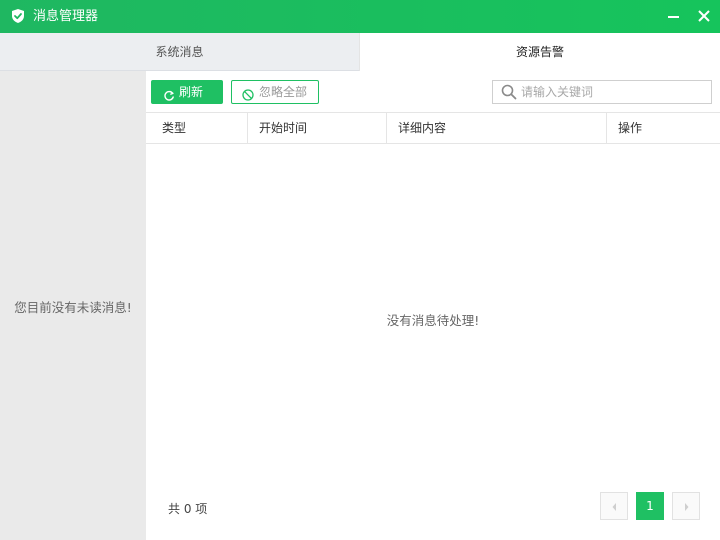 The height and width of the screenshot is (540, 720). What do you see at coordinates (283, 92) in the screenshot?
I see `ignore-all-label: 忽略全部` at bounding box center [283, 92].